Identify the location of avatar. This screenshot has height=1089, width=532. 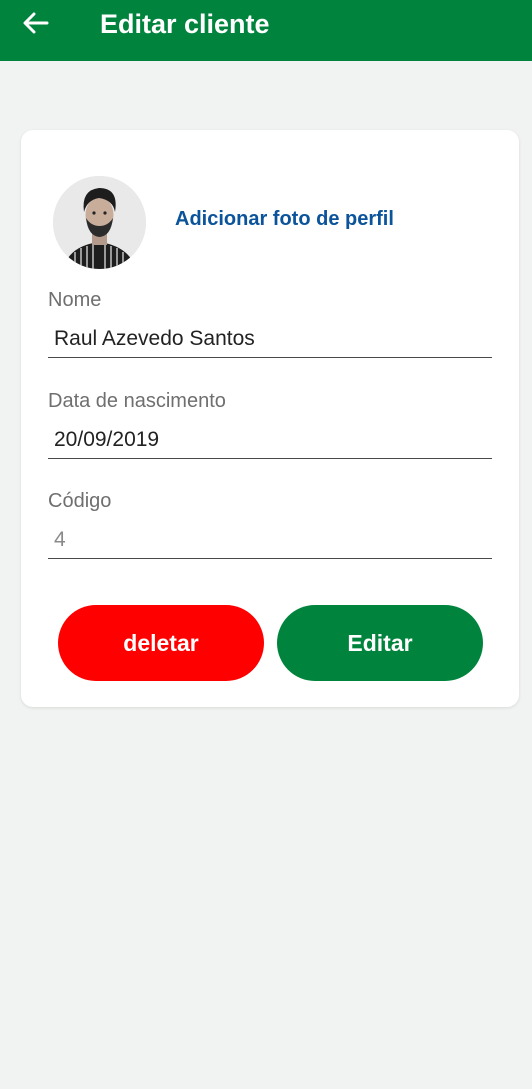
(99, 222).